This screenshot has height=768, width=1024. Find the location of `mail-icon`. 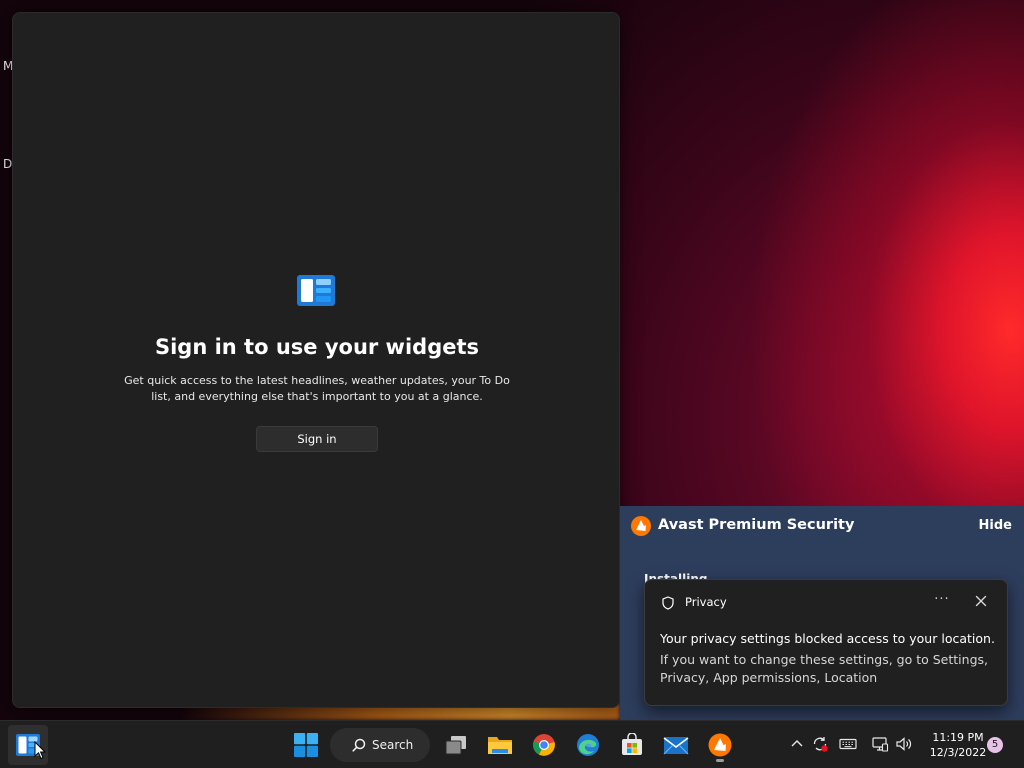

mail-icon is located at coordinates (676, 746).